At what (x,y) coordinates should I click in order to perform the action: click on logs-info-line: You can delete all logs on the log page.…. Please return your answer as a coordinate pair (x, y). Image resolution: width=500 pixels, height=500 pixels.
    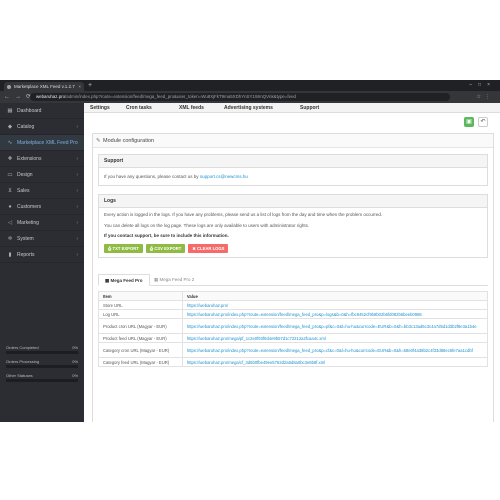
    Looking at the image, I should click on (207, 225).